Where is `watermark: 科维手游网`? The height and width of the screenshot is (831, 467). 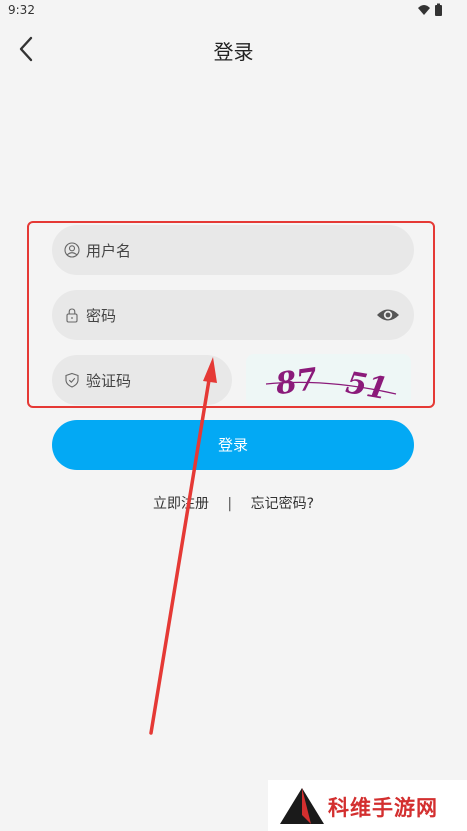
watermark: 科维手游网 is located at coordinates (367, 805).